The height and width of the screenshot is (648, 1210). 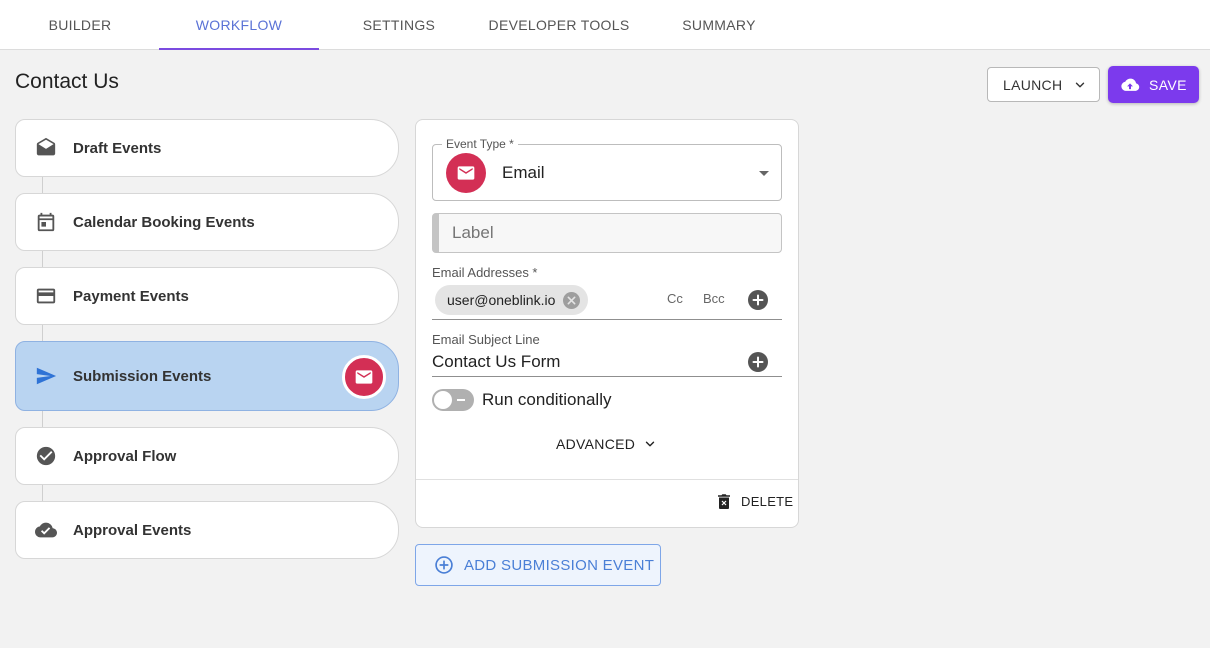 What do you see at coordinates (46, 376) in the screenshot?
I see `send-icon` at bounding box center [46, 376].